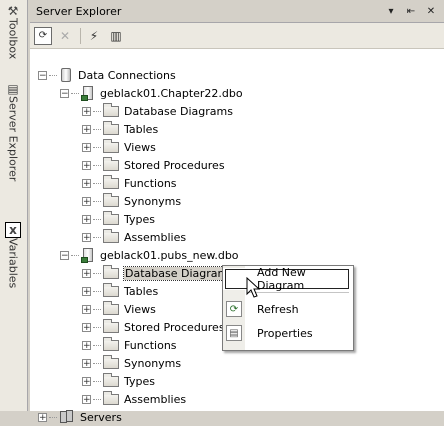 The height and width of the screenshot is (426, 444). I want to click on menu-item-add-new-diagram: Add New Diagram, so click(288, 279).